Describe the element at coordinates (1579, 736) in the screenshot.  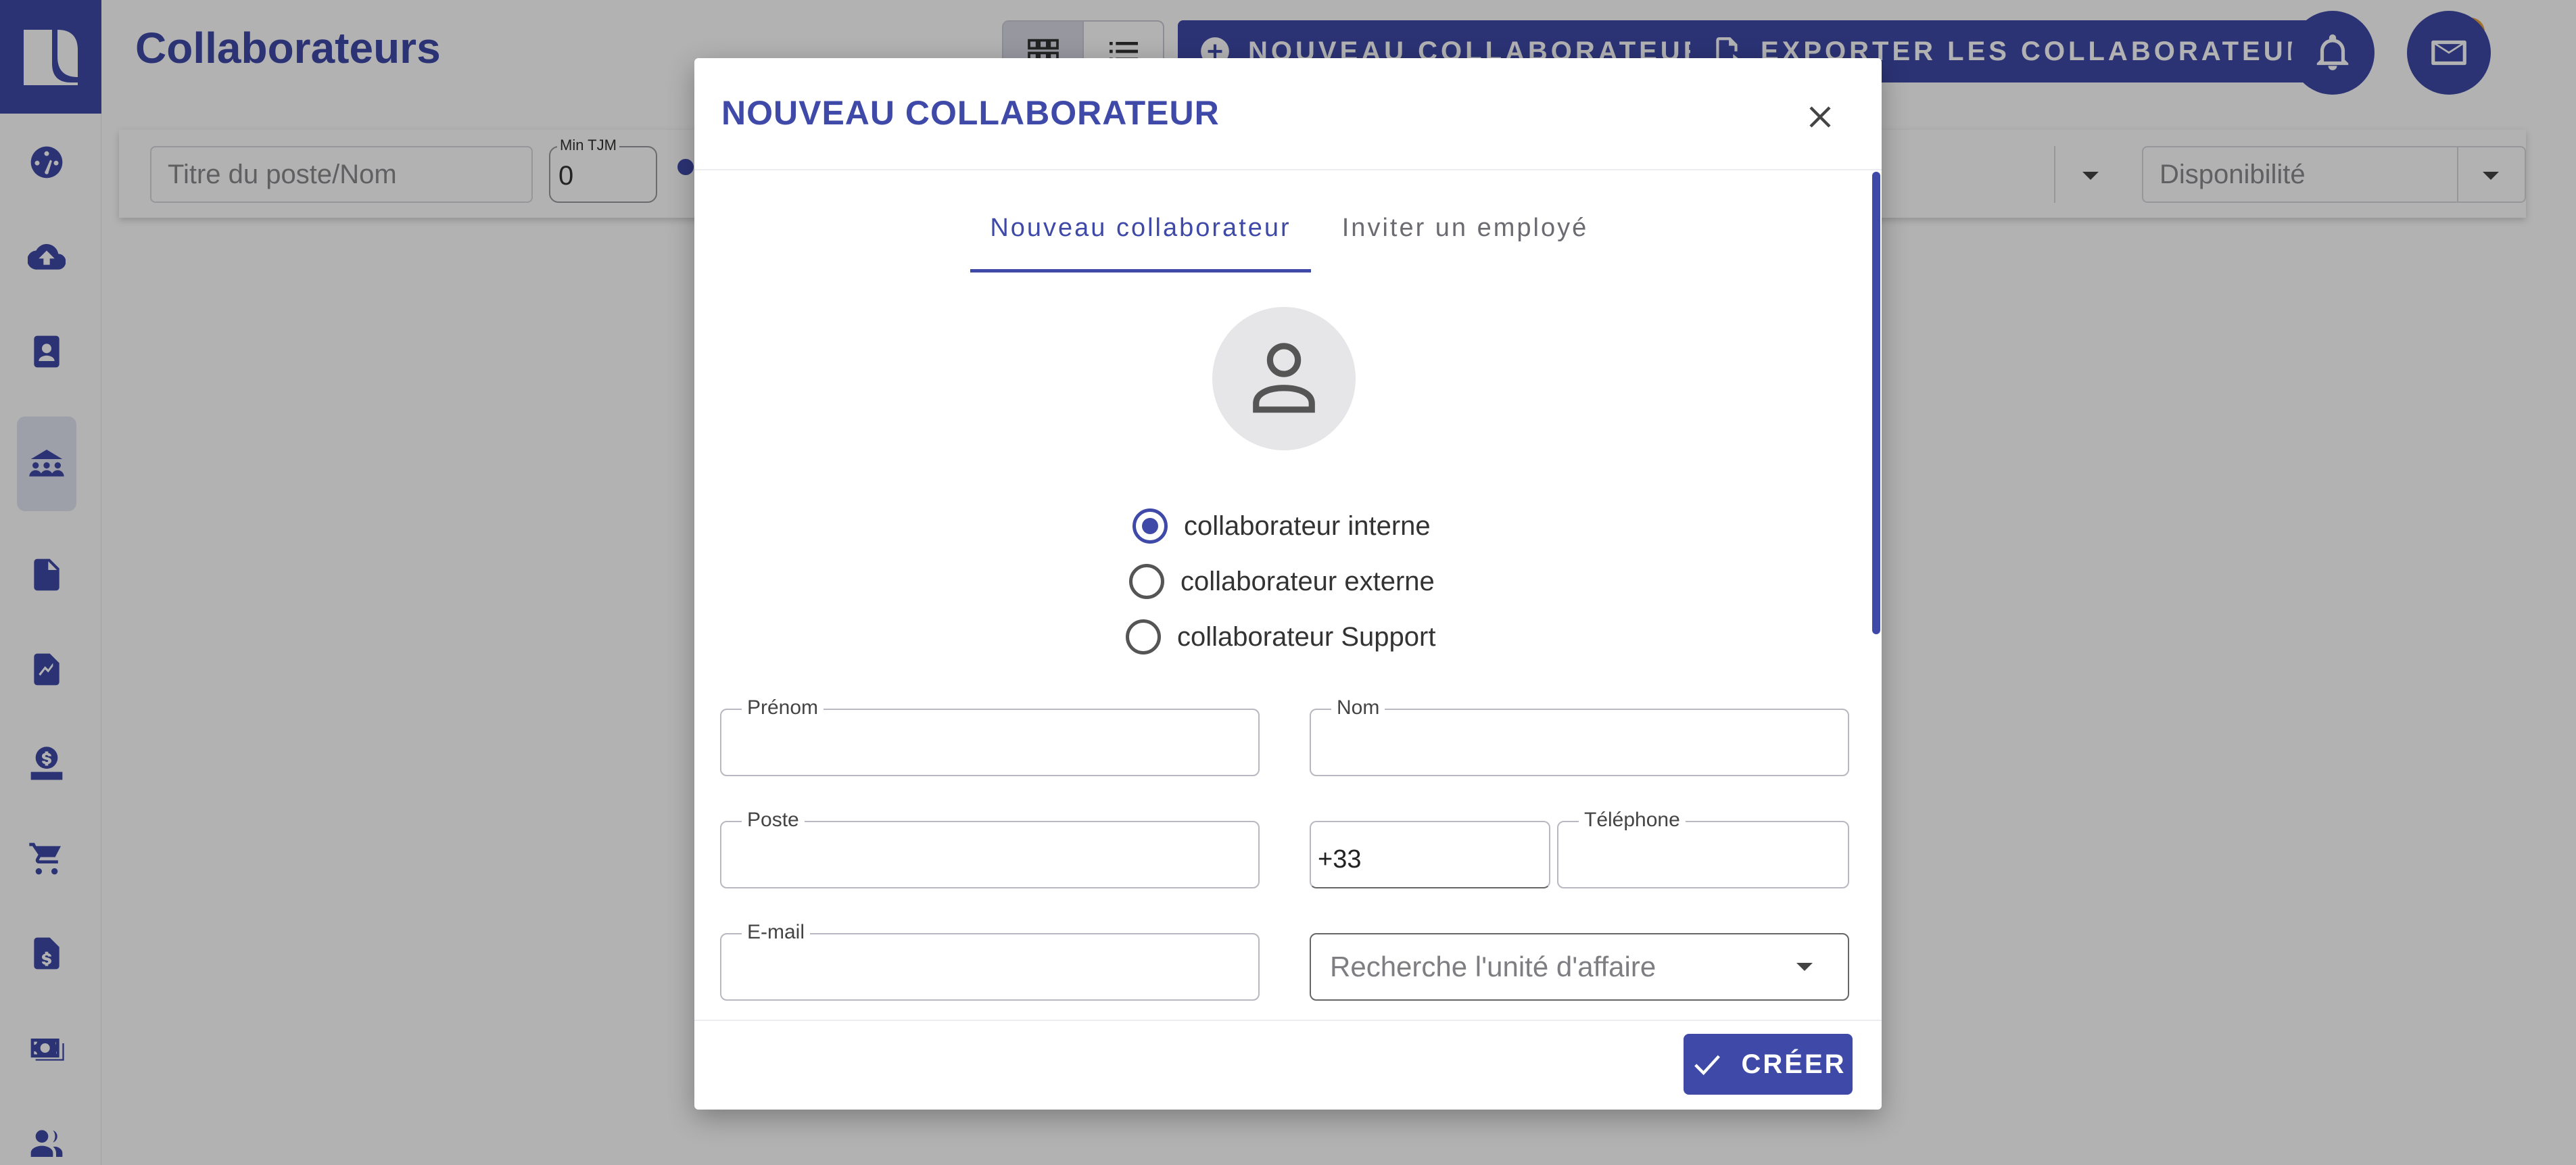
I see `last-name-field: Nom` at that location.